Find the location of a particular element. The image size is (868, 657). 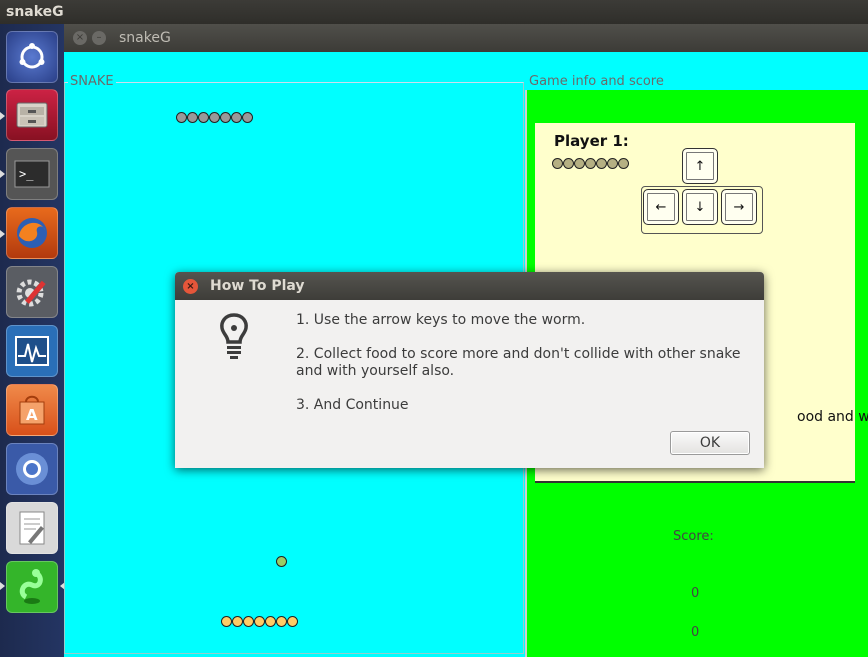

arrow-left-key: ← is located at coordinates (661, 207).